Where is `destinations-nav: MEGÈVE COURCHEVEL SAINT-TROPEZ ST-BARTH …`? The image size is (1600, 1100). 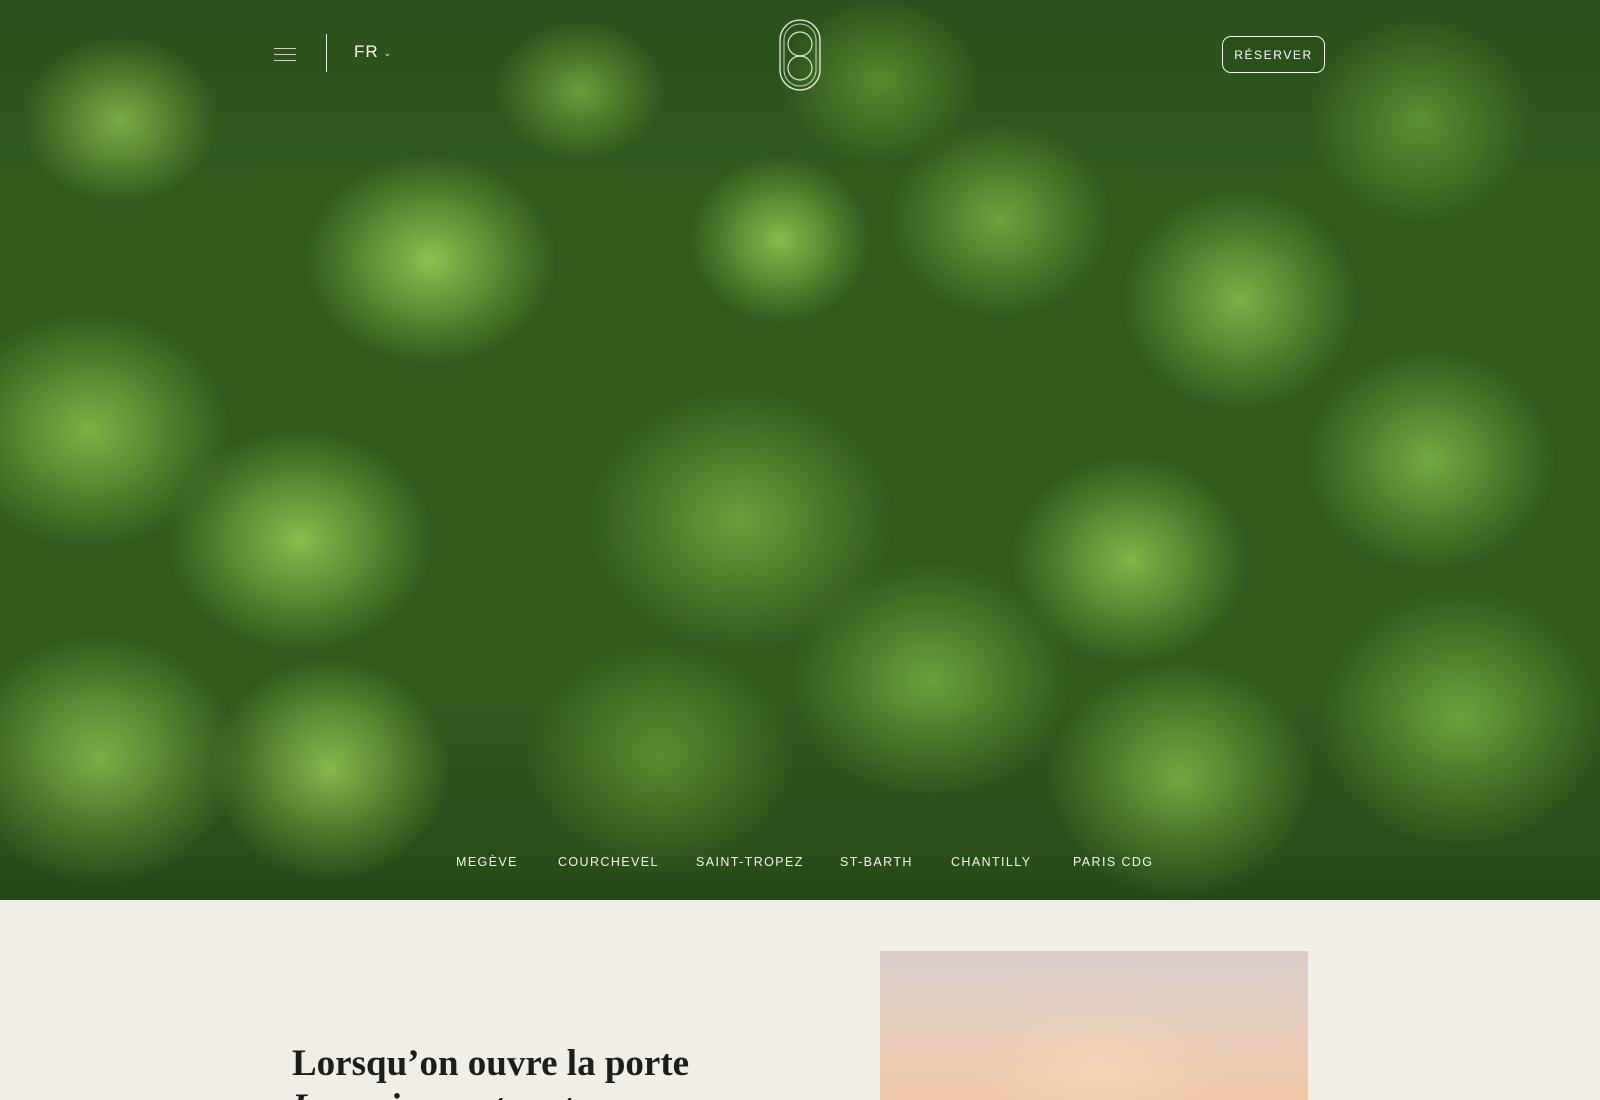 destinations-nav: MEGÈVE COURCHEVEL SAINT-TROPEZ ST-BARTH … is located at coordinates (800, 866).